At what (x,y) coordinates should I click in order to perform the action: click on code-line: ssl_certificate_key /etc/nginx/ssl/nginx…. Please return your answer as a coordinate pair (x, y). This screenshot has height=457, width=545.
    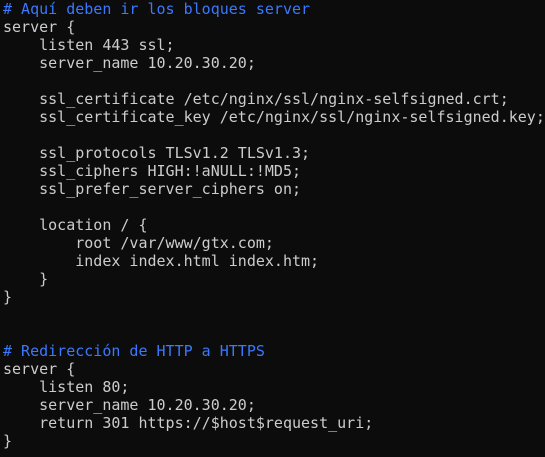
    Looking at the image, I should click on (274, 117).